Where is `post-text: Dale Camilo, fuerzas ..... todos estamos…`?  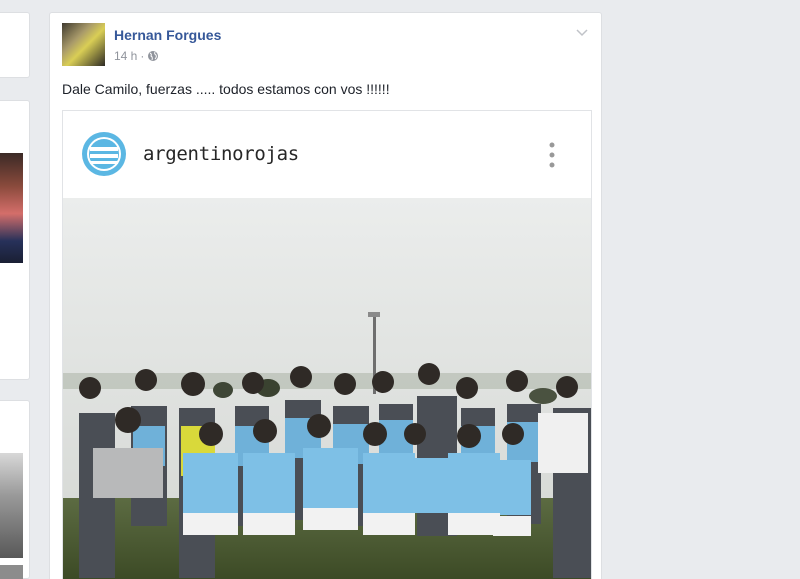
post-text: Dale Camilo, fuerzas ..... todos estamos… is located at coordinates (226, 89).